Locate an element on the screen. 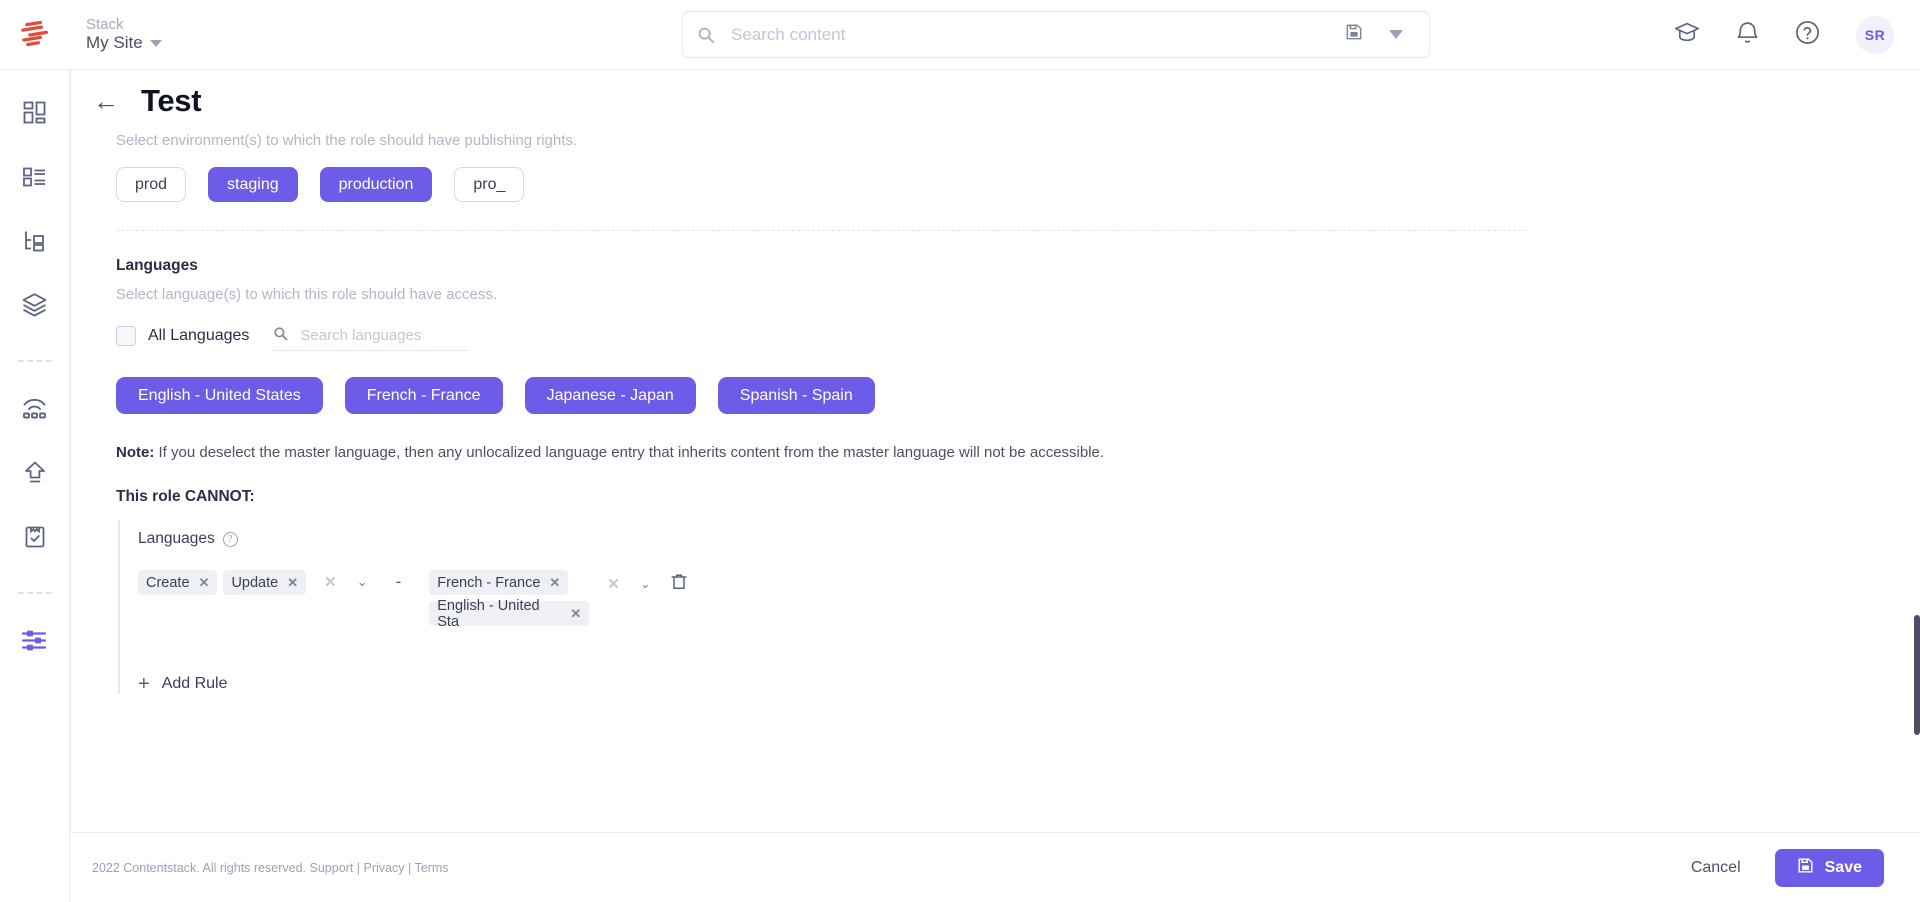 The image size is (1920, 902). rule-targets-field: French - France ✕ English - United Sta ✕ is located at coordinates (509, 600).